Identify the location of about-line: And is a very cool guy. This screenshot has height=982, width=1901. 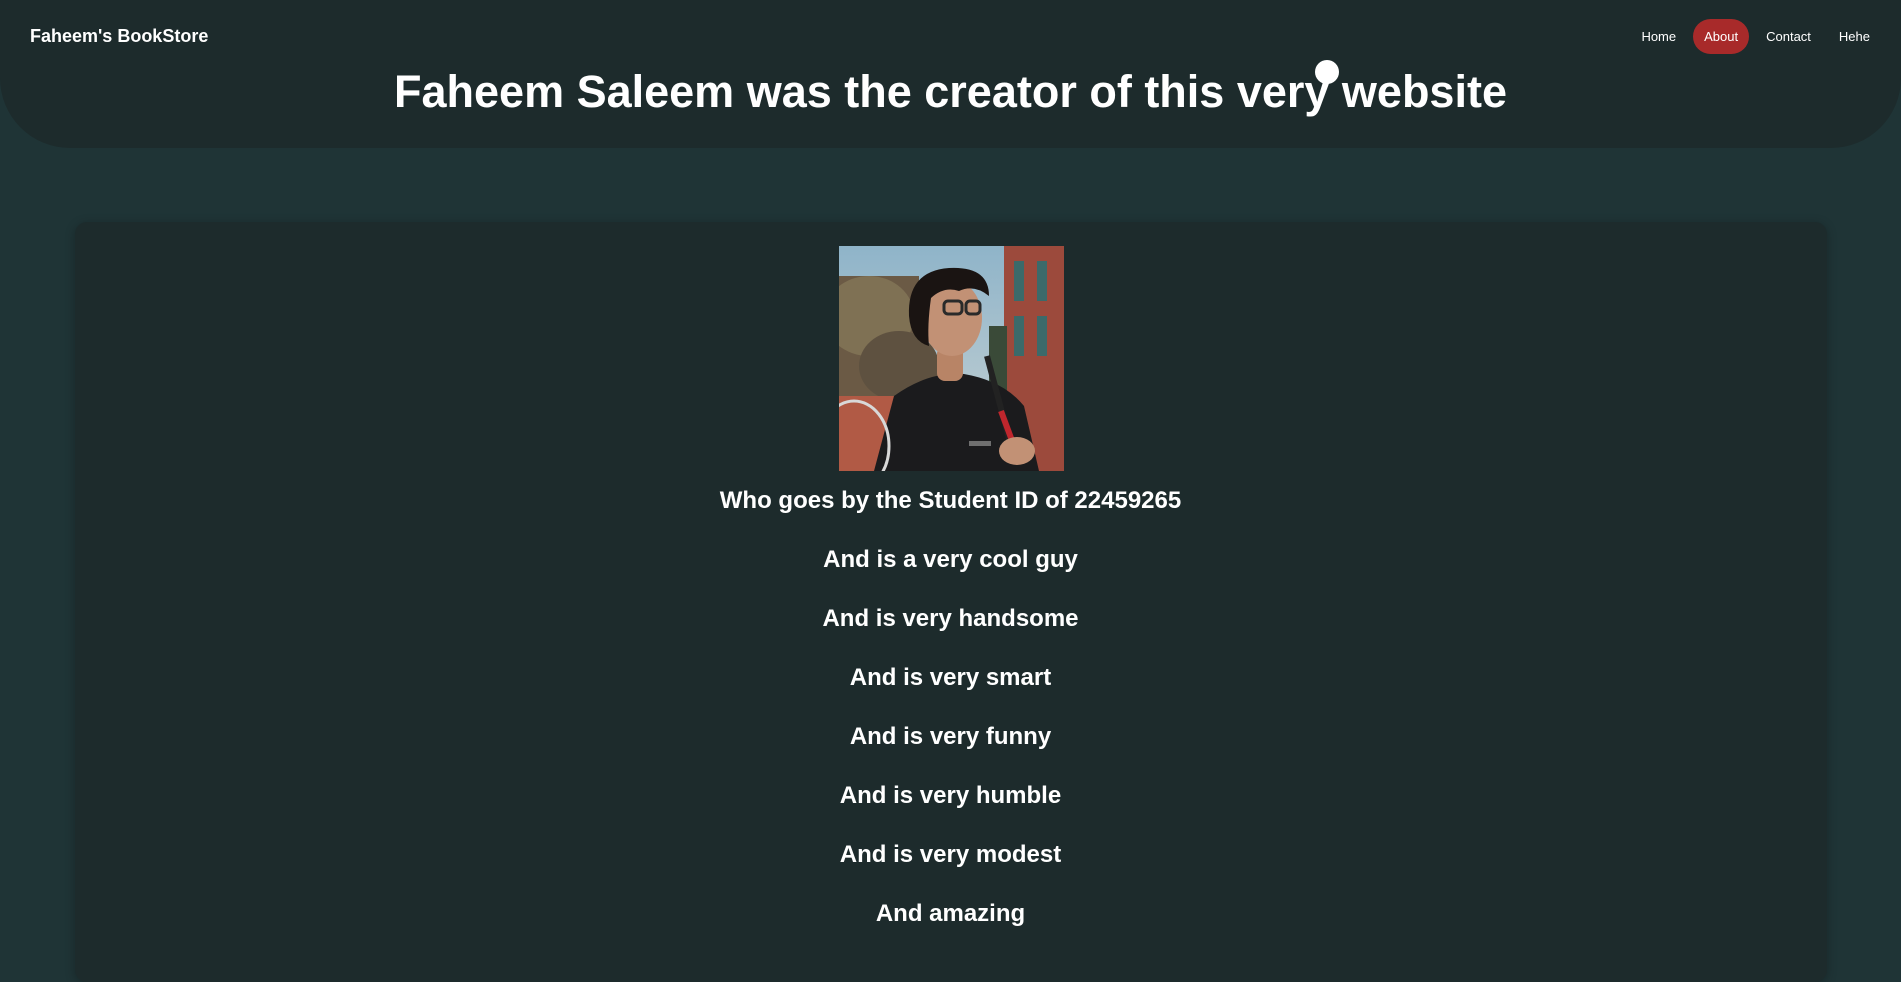
(950, 559).